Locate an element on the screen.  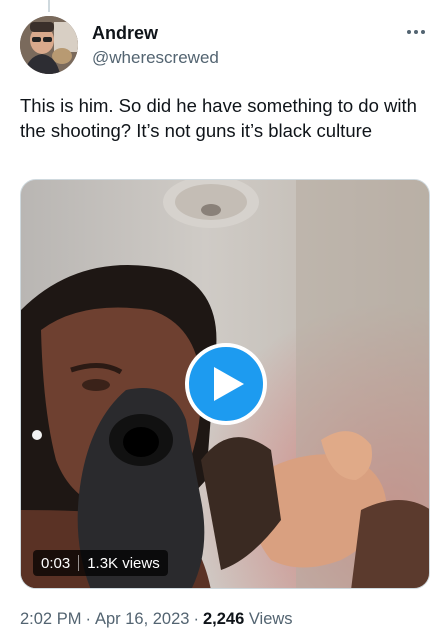
views-link: 2,246 Views is located at coordinates (248, 619).